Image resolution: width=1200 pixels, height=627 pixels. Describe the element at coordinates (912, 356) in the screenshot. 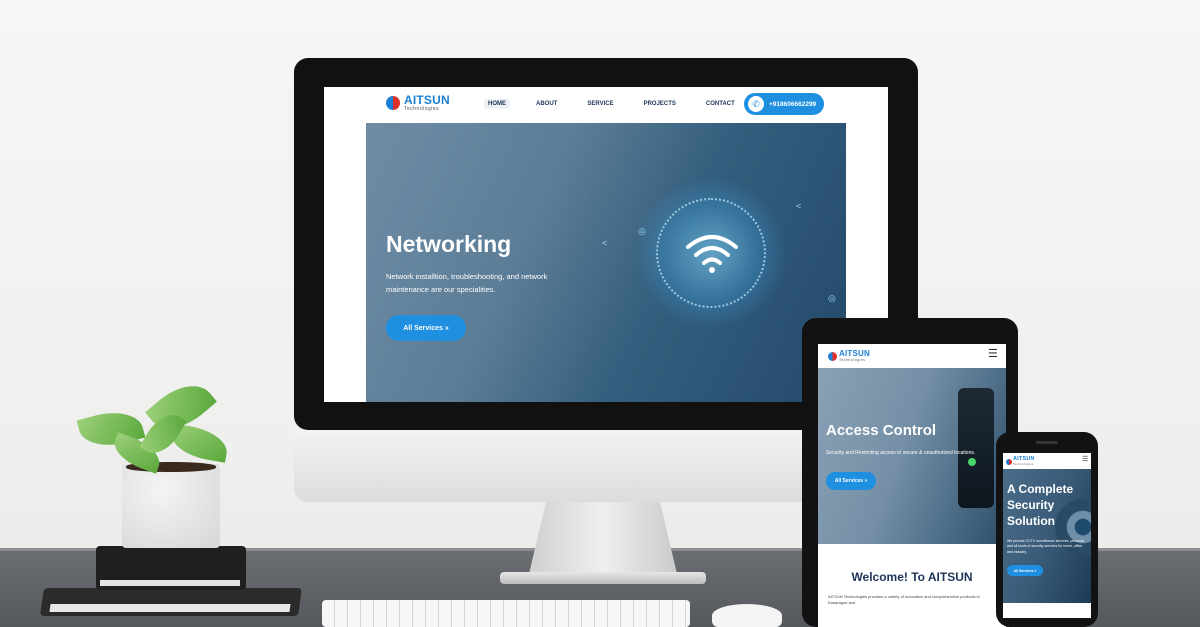

I see `tablet-site-header: AITSUN Technologies ☰` at that location.